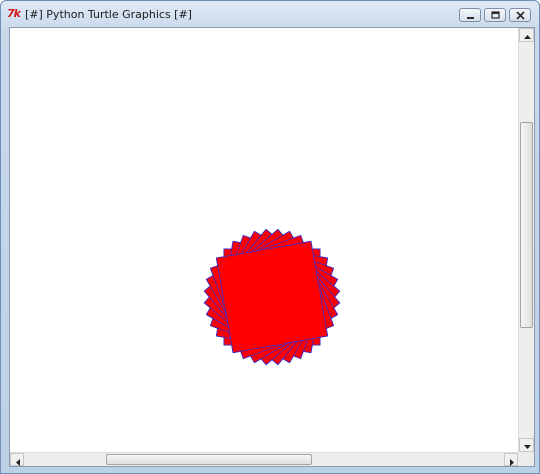 The height and width of the screenshot is (474, 540). I want to click on tk-app-icon: 7k, so click(14, 13).